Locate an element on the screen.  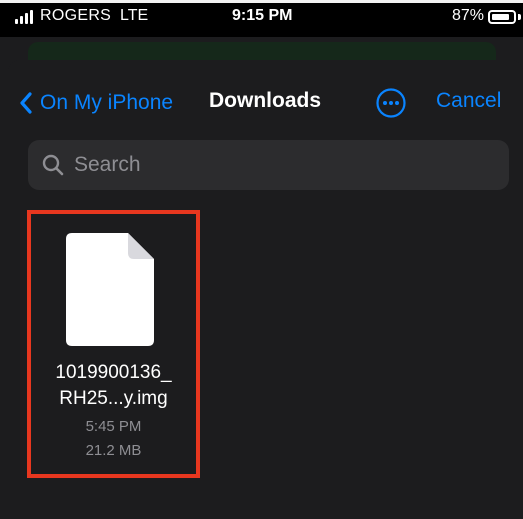
carrier-name: ROGERS is located at coordinates (76, 15).